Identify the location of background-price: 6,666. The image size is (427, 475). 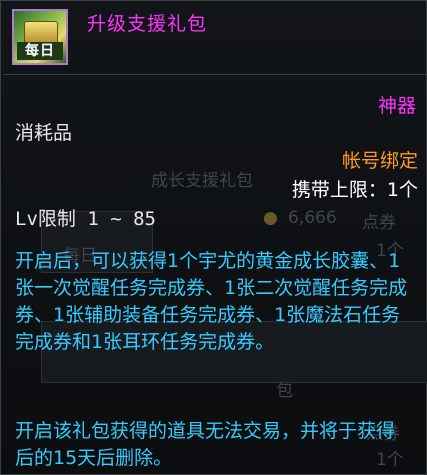
(312, 218).